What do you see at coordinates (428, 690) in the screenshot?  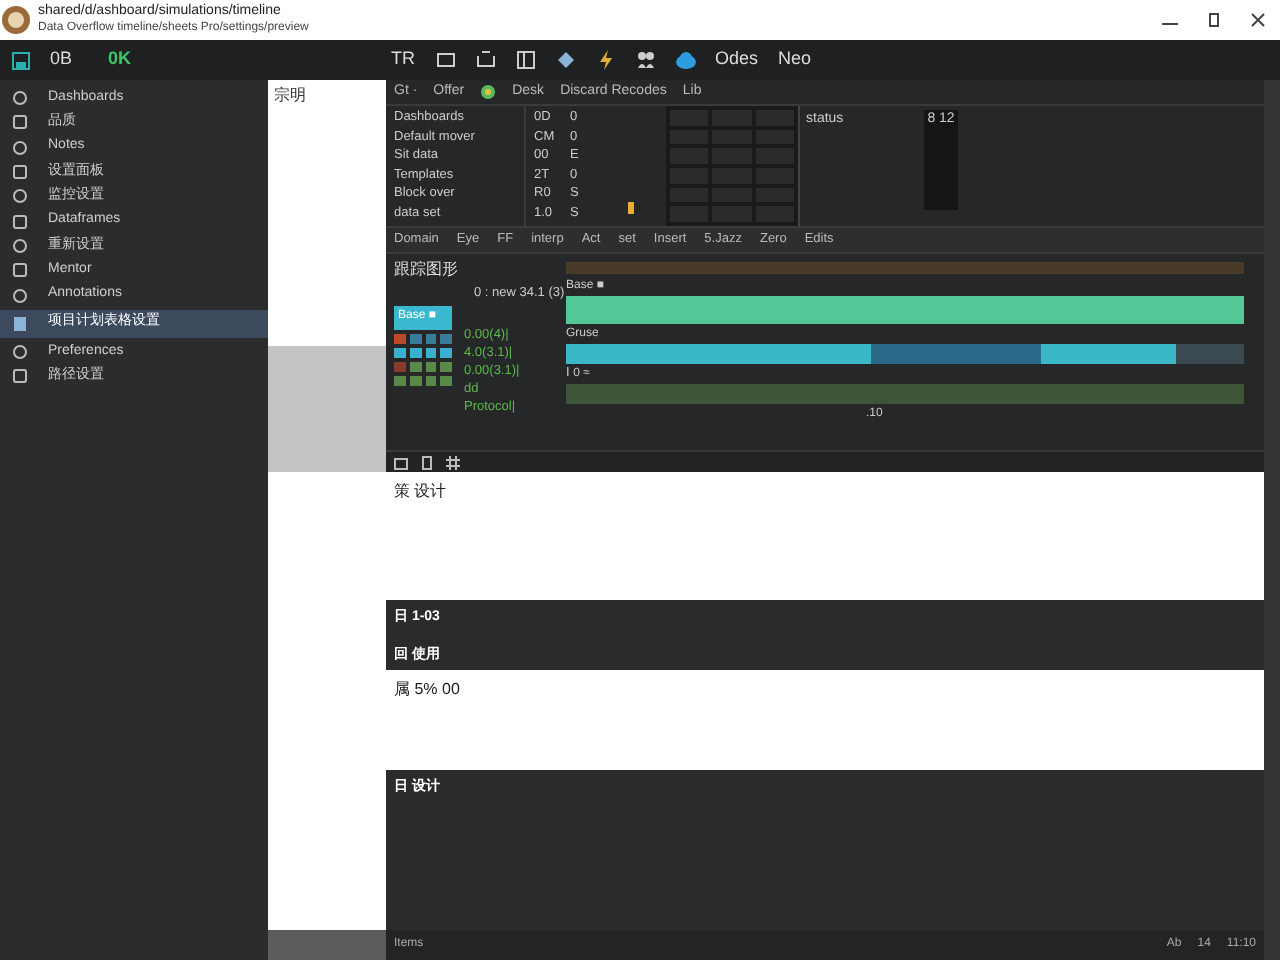 I see `section-text: 属 5% 00` at bounding box center [428, 690].